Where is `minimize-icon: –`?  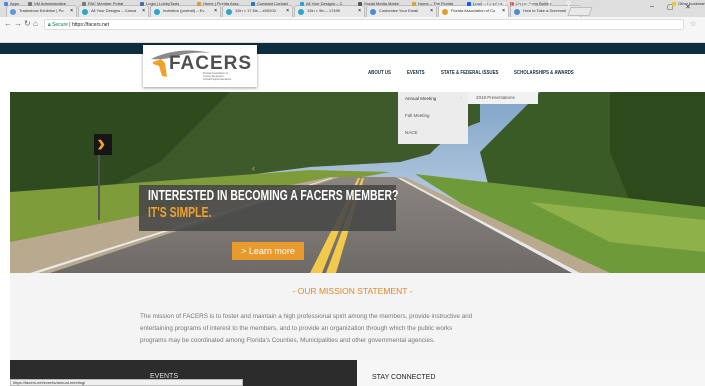 minimize-icon: – is located at coordinates (652, 6).